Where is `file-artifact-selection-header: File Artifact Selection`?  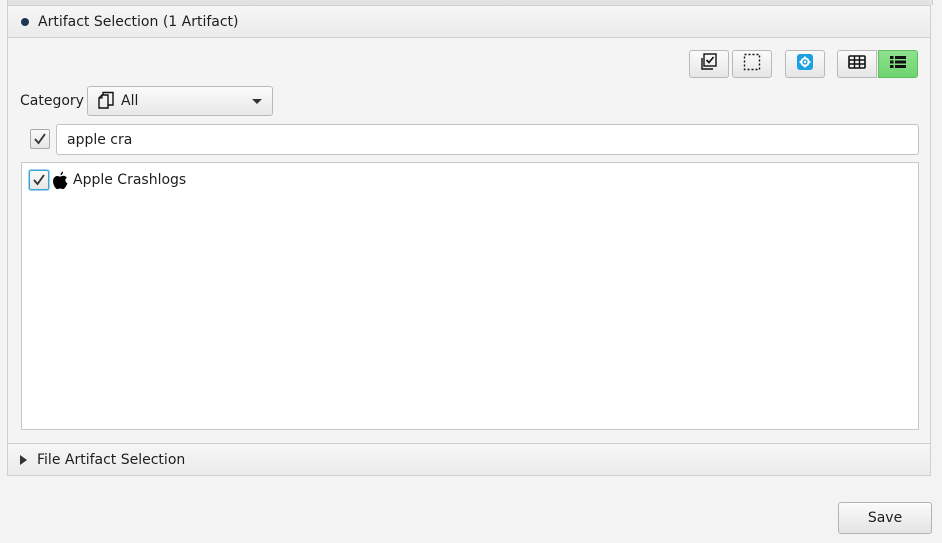
file-artifact-selection-header: File Artifact Selection is located at coordinates (469, 459).